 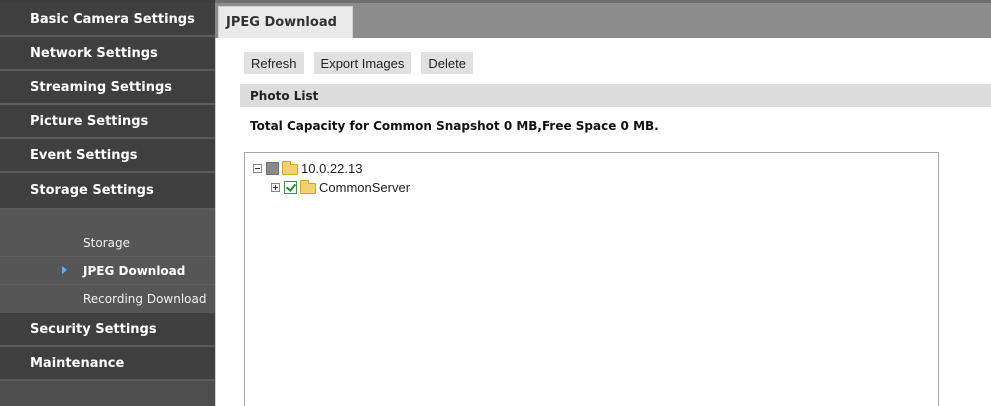 I want to click on tree-node-child: CommonServer, so click(x=340, y=187).